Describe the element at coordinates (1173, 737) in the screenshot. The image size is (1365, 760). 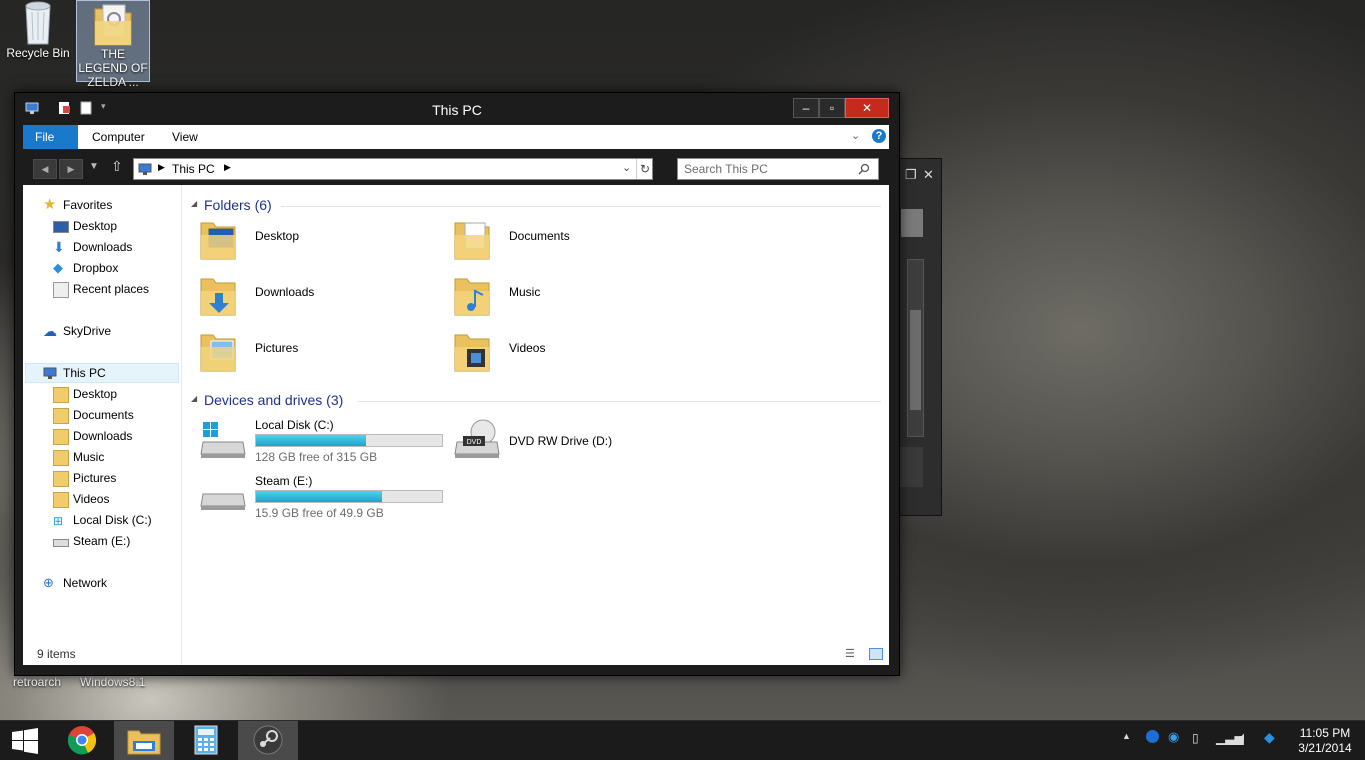
I see `tray-network-app-icon: ◉` at that location.